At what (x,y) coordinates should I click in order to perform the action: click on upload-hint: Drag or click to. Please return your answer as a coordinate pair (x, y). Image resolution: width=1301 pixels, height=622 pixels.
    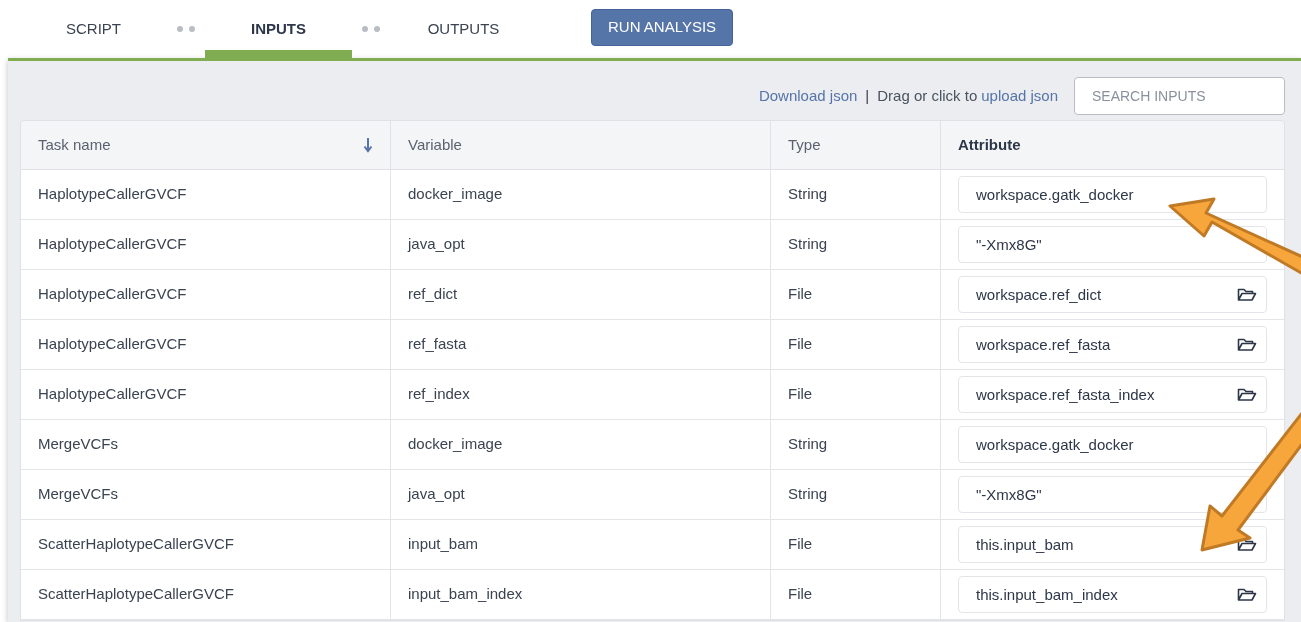
    Looking at the image, I should click on (927, 95).